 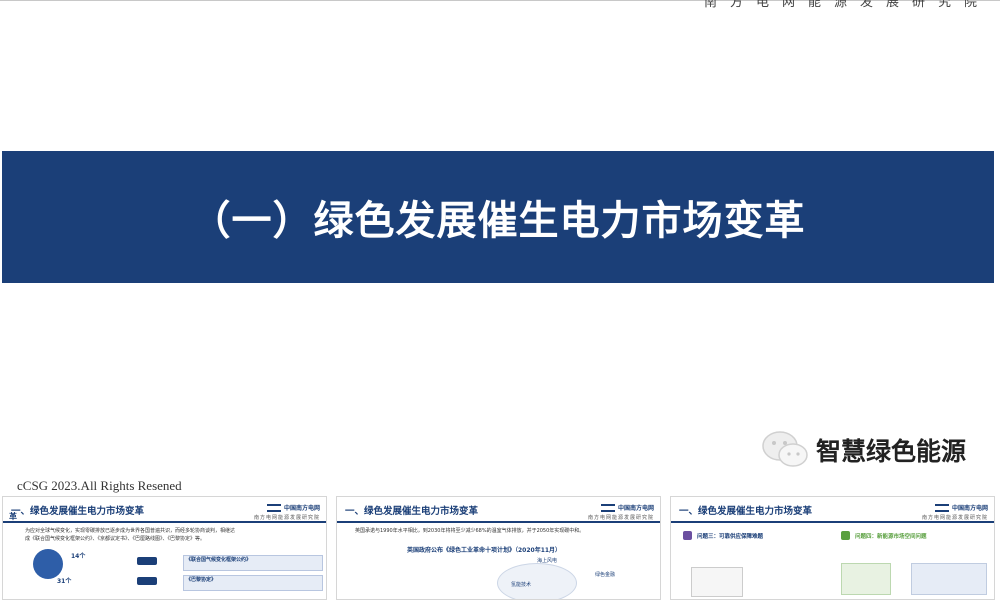 What do you see at coordinates (48, 564) in the screenshot?
I see `globe-graphic` at bounding box center [48, 564].